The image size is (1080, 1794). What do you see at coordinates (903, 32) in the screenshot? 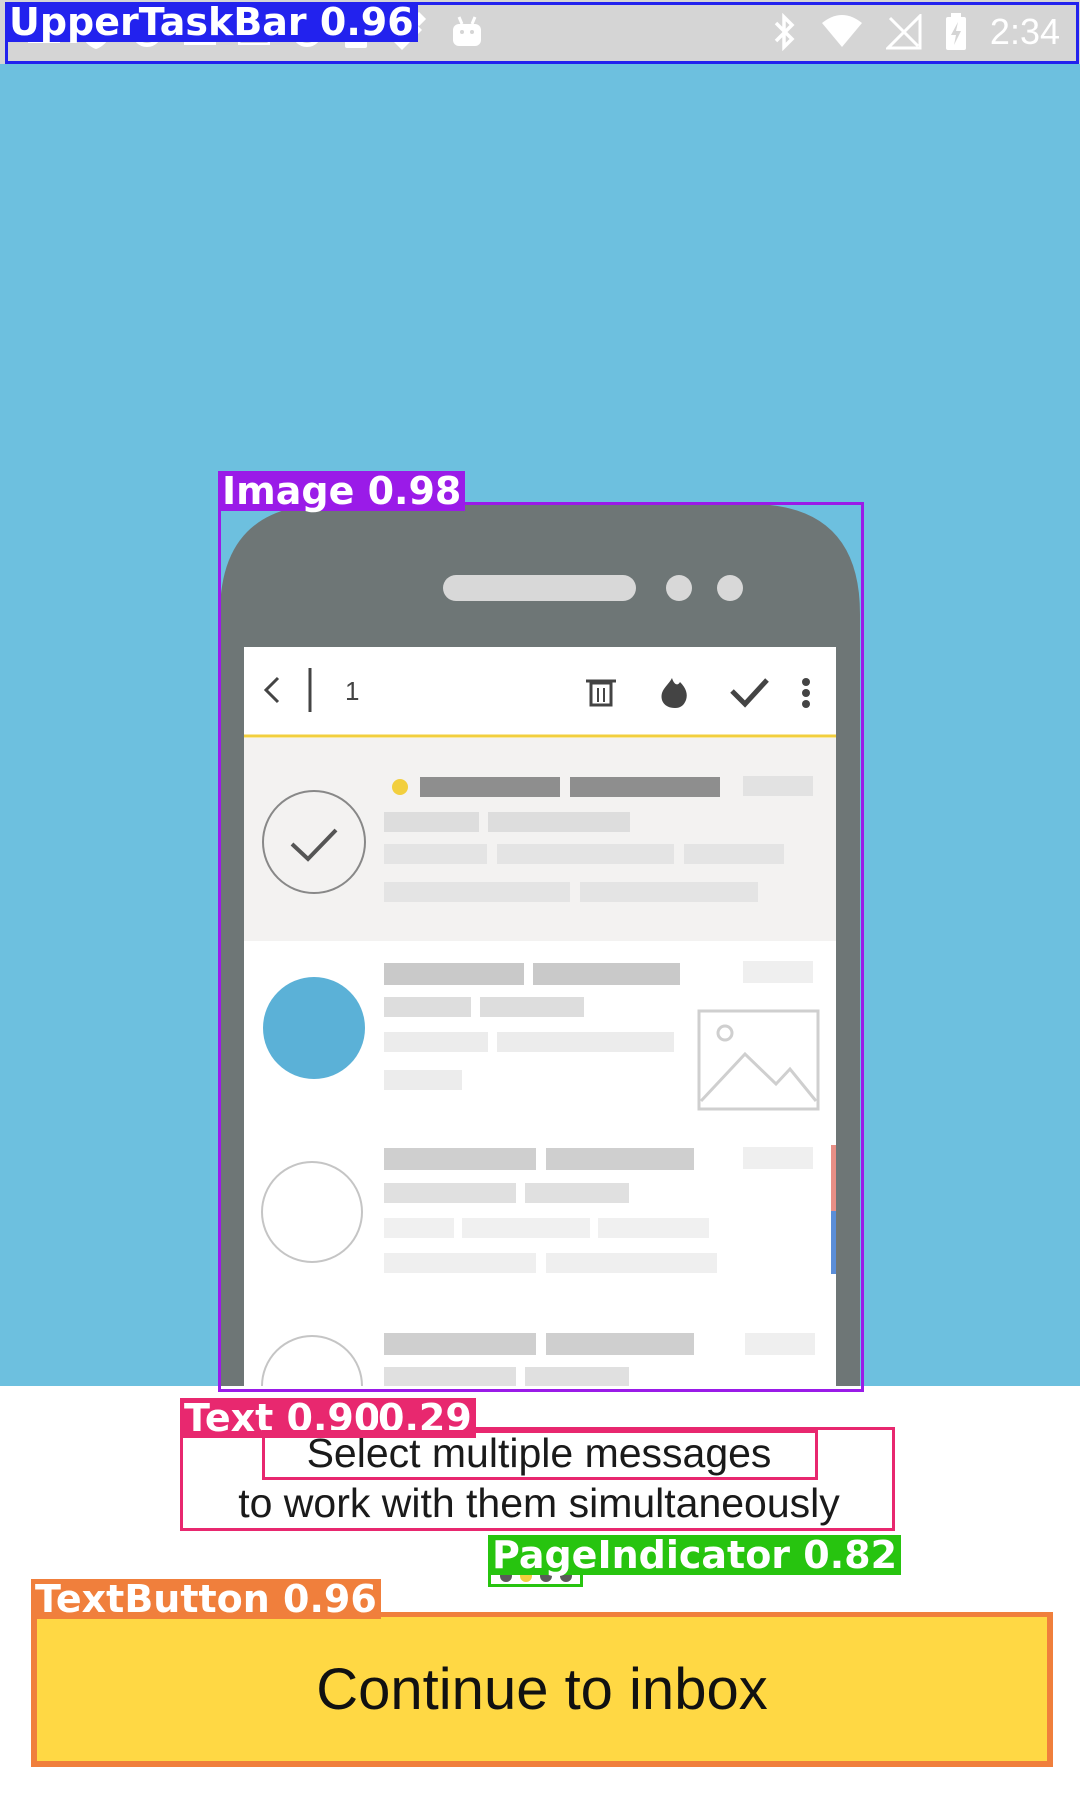
I see `no-signal-icon` at bounding box center [903, 32].